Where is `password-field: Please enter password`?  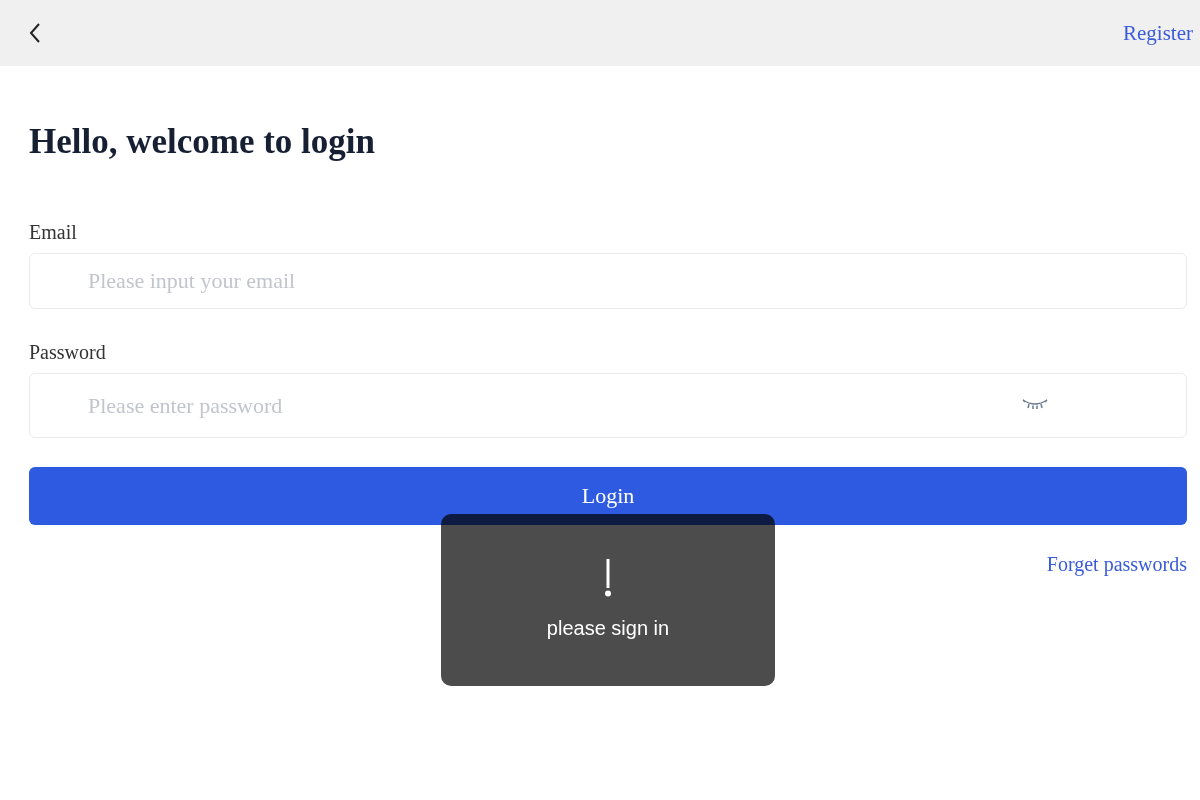 password-field: Please enter password is located at coordinates (608, 405).